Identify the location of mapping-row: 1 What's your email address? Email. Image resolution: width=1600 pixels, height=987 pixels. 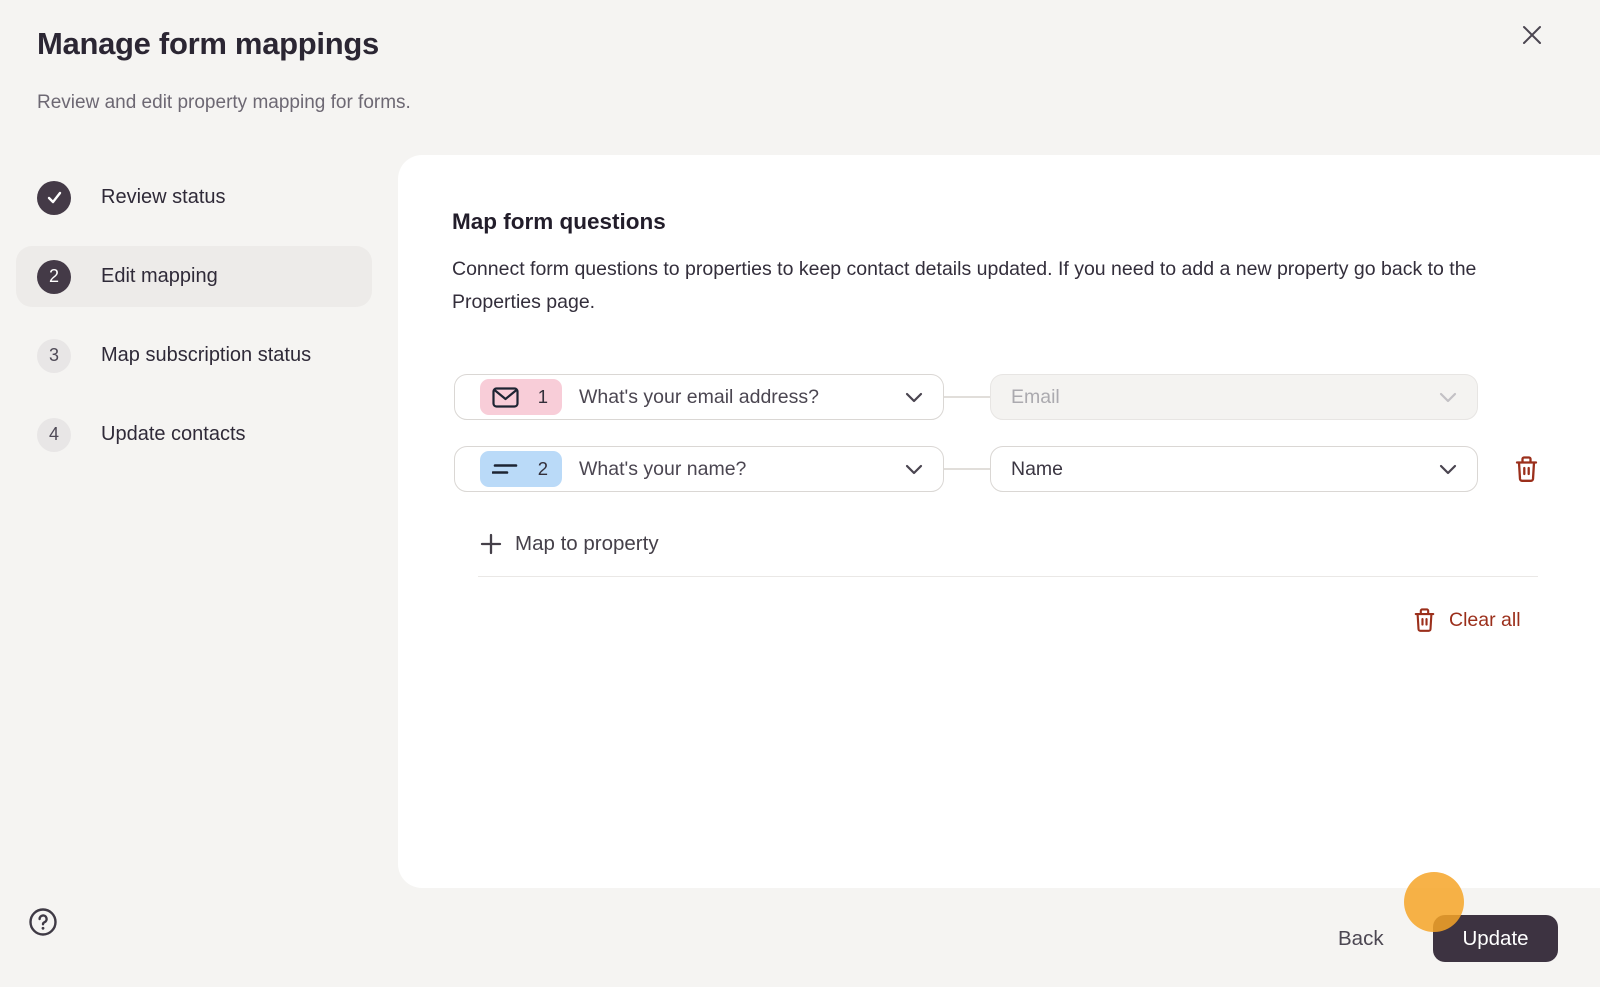
(966, 397).